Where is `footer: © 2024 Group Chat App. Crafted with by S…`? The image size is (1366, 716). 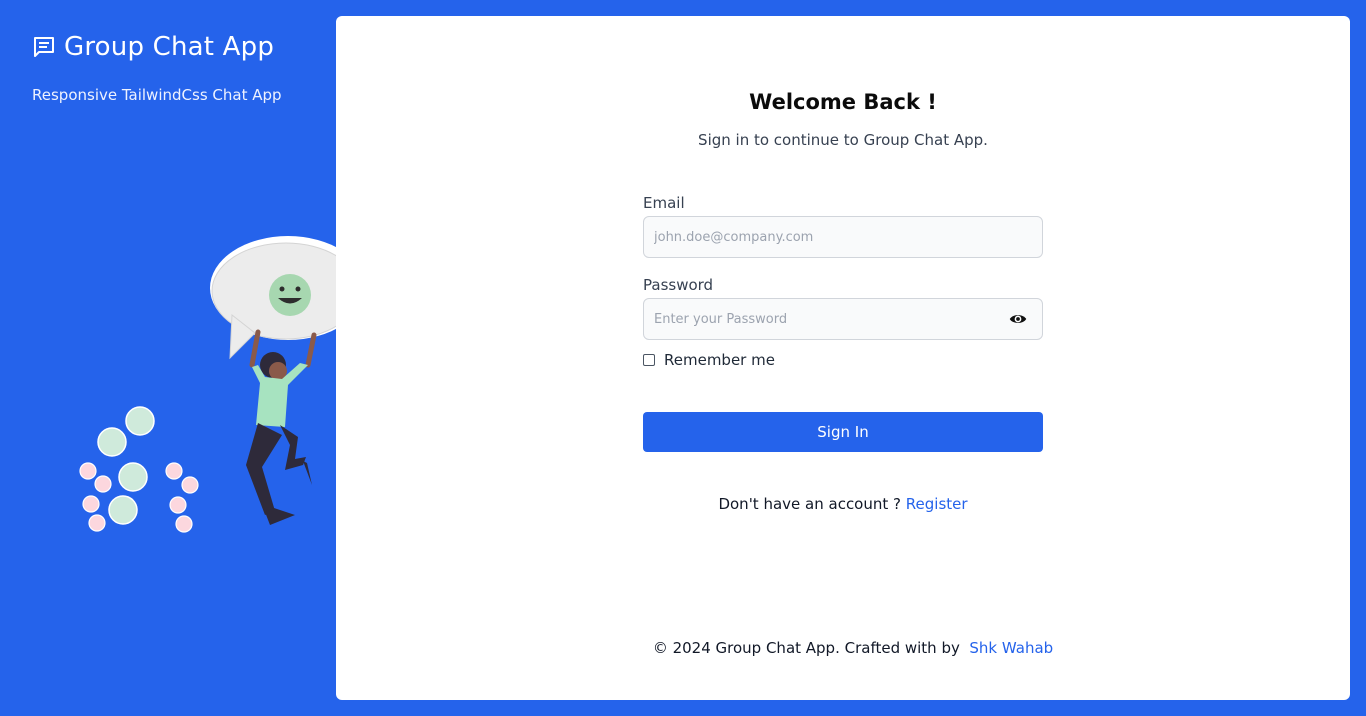
footer: © 2024 Group Chat App. Crafted with by S… is located at coordinates (843, 648).